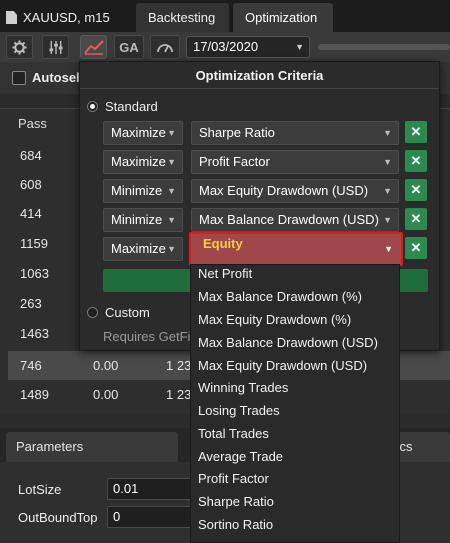 This screenshot has width=450, height=543. What do you see at coordinates (32, 123) in the screenshot?
I see `column-header-pass: Pass` at bounding box center [32, 123].